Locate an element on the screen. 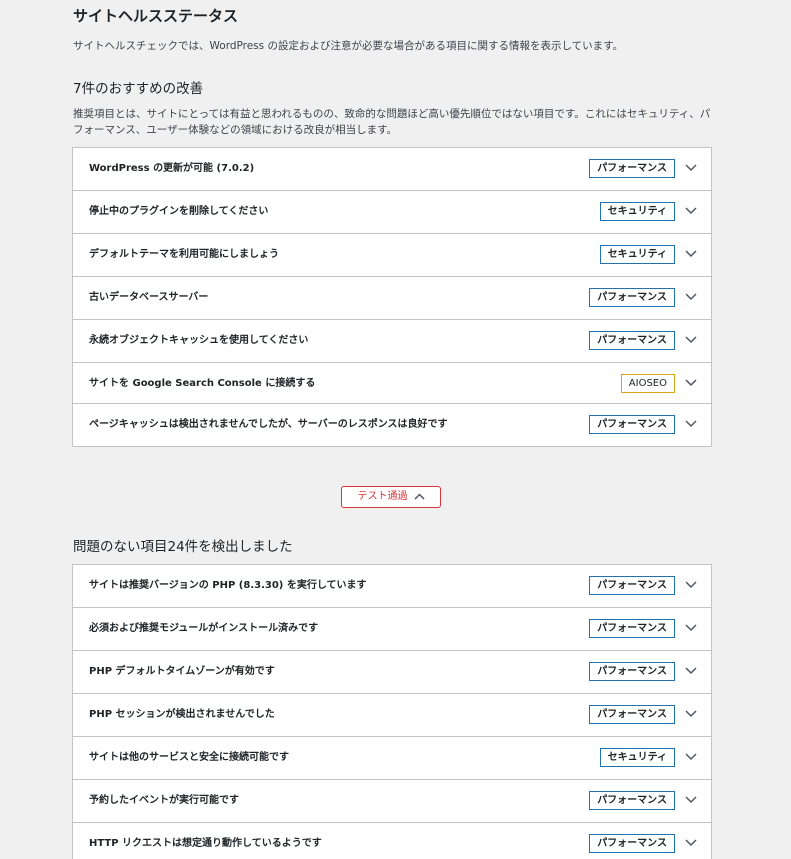  passed-item-label: サイトは推奨バージョンの PHP (8.3.30) を実行しています is located at coordinates (228, 585).